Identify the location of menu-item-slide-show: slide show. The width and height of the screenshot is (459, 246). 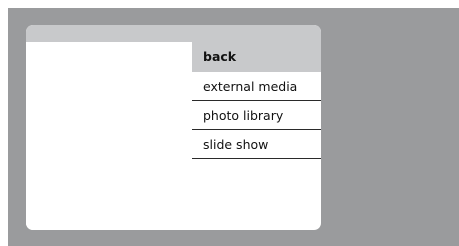
(256, 144).